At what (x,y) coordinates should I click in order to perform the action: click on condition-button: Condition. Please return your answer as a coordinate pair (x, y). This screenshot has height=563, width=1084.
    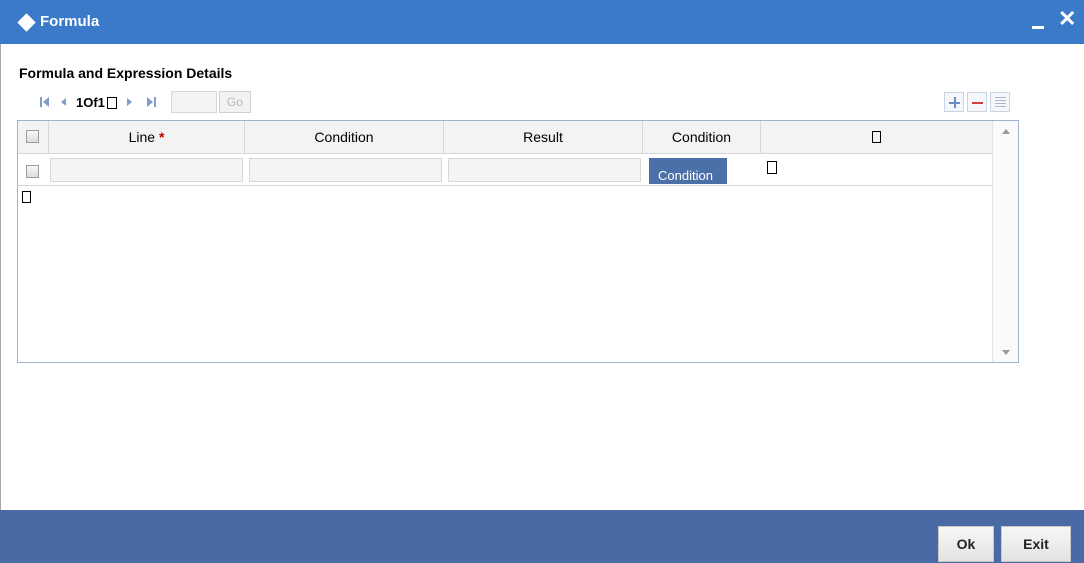
    Looking at the image, I should click on (688, 171).